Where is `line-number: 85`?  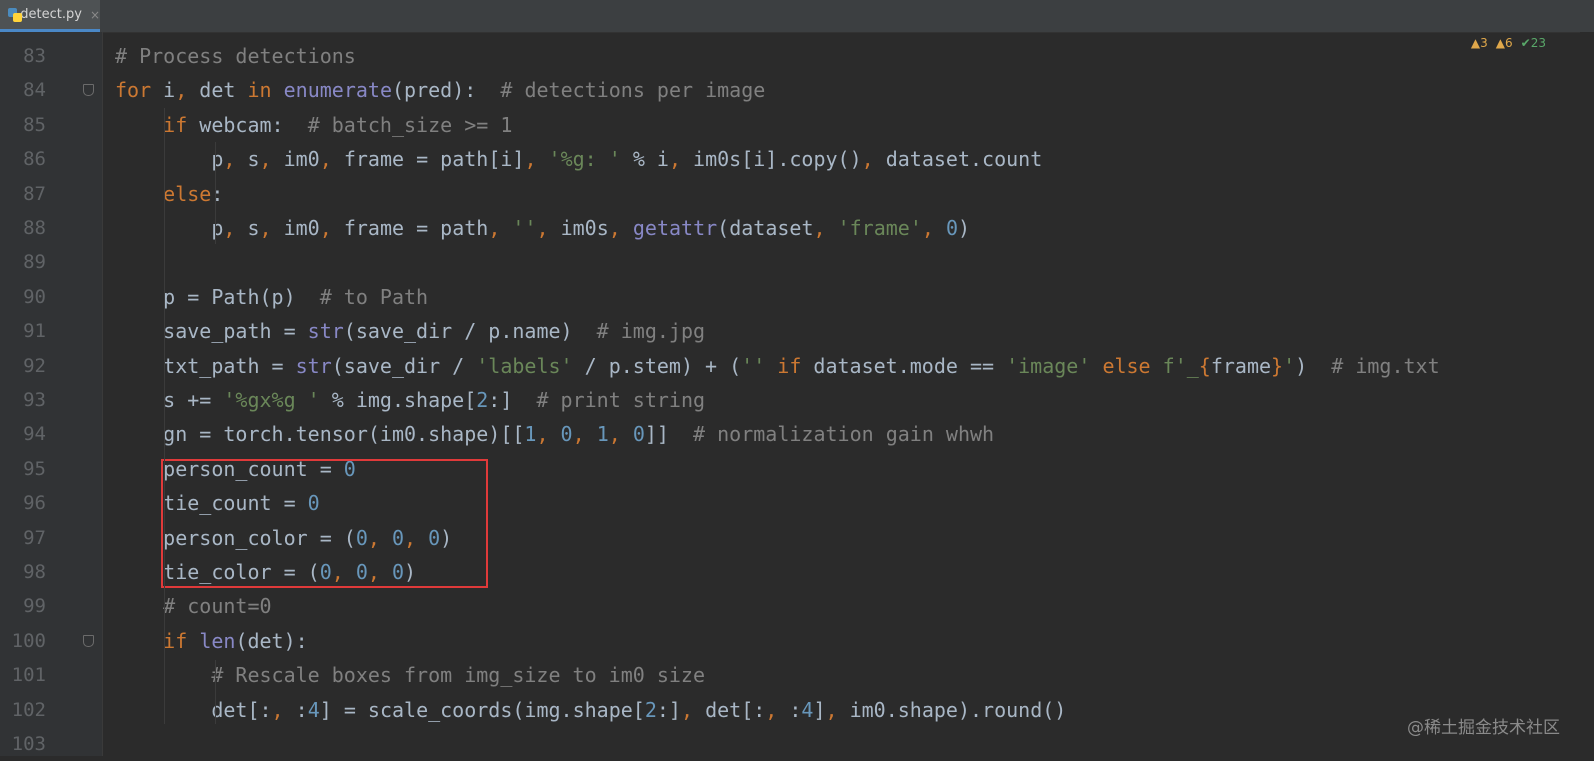
line-number: 85 is located at coordinates (34, 124).